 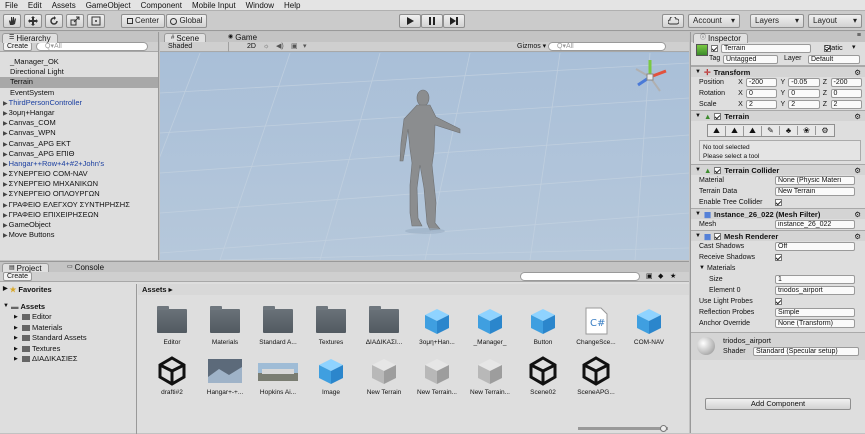 I want to click on tag-dropdown: Untagged, so click(x=750, y=59).